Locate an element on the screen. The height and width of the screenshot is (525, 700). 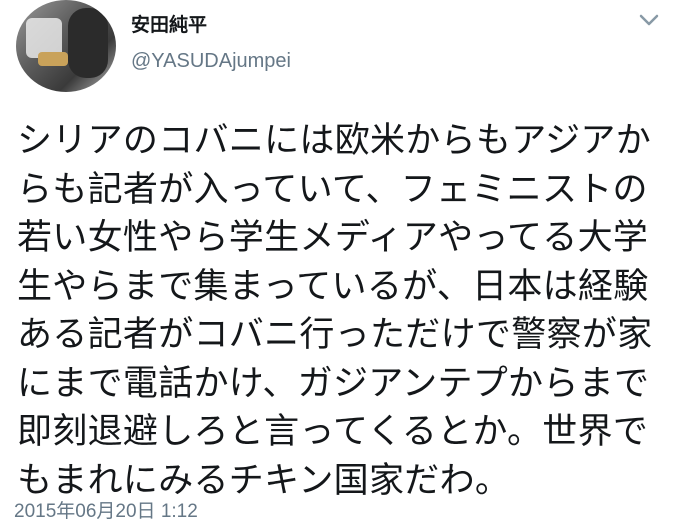
author-display-name: 安田純平 is located at coordinates (169, 23).